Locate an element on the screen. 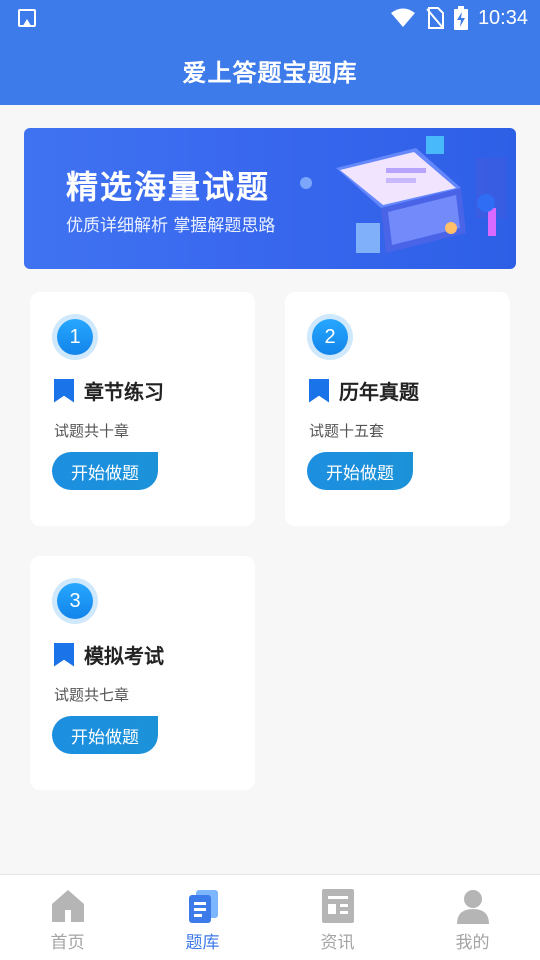 This screenshot has width=540, height=960. no-sim-icon is located at coordinates (435, 18).